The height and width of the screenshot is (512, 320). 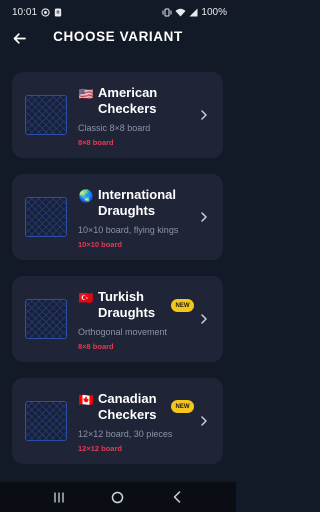 I want to click on recent-apps-icon, so click(x=59, y=497).